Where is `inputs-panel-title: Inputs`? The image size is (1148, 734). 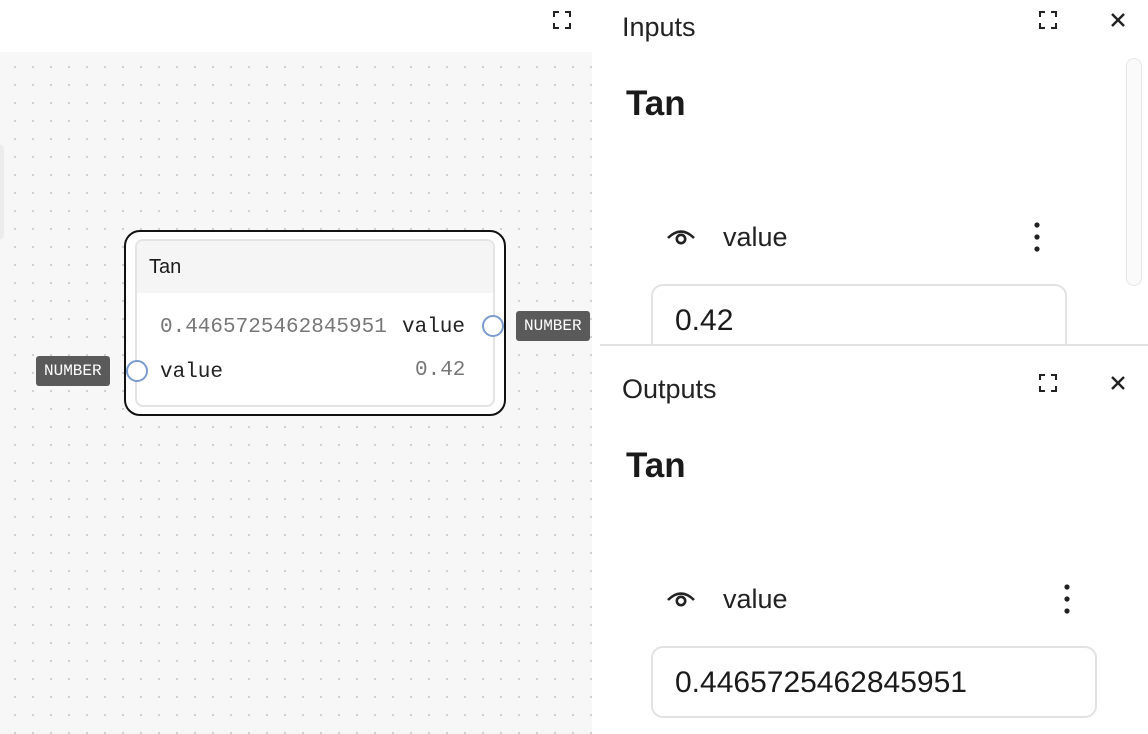
inputs-panel-title: Inputs is located at coordinates (659, 27).